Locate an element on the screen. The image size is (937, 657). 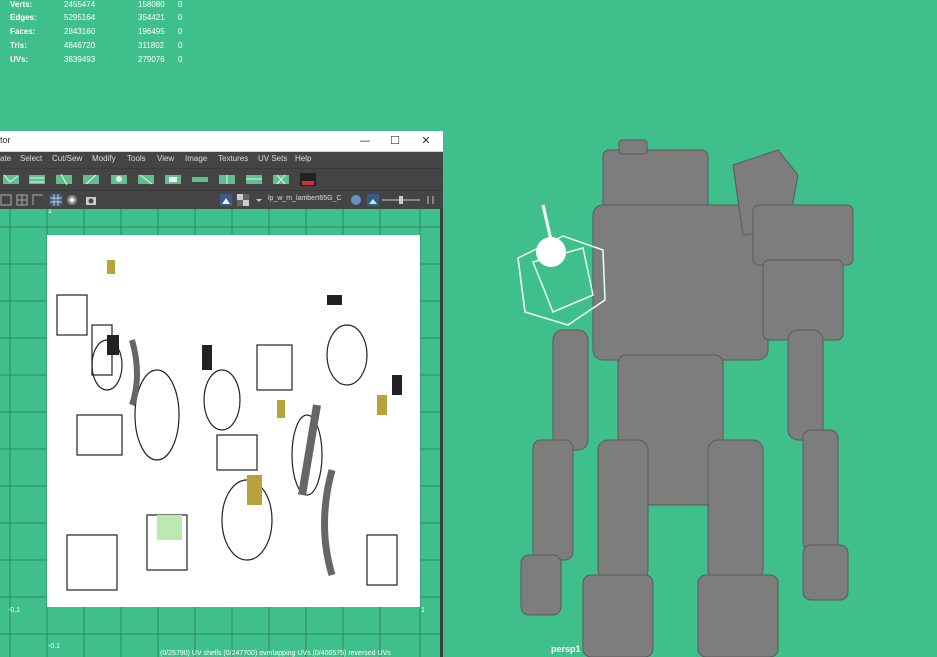
menu-modify: Modify is located at coordinates (104, 158).